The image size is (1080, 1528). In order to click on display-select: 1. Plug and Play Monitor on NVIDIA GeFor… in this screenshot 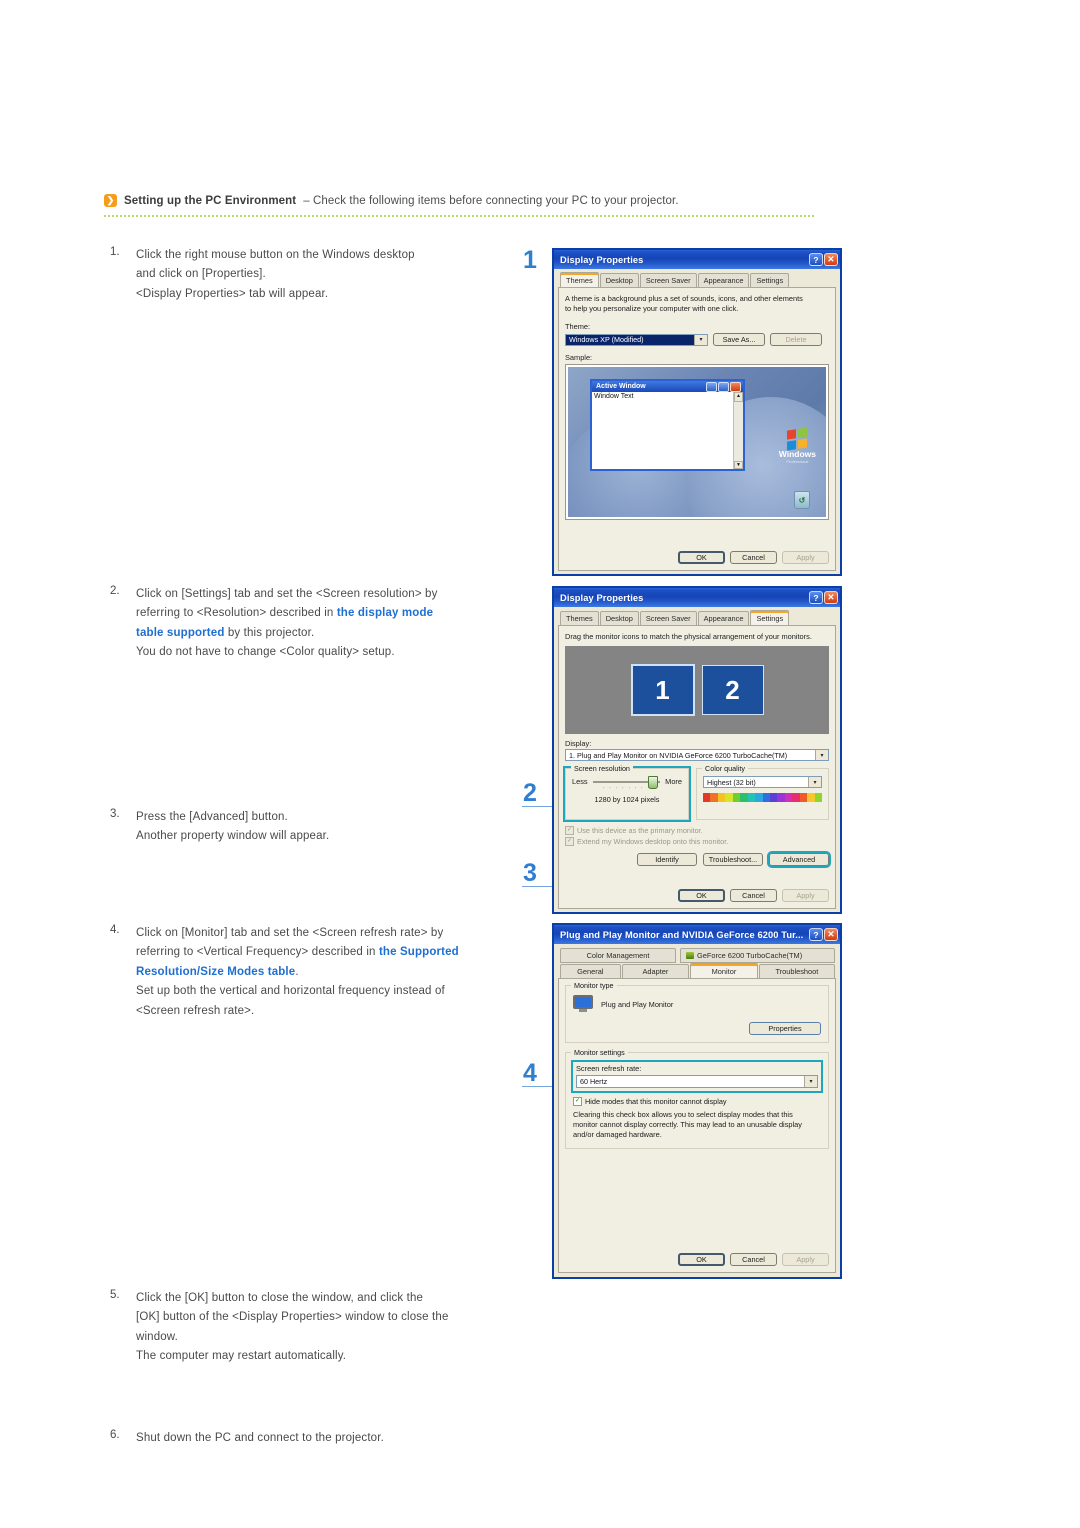, I will do `click(697, 755)`.